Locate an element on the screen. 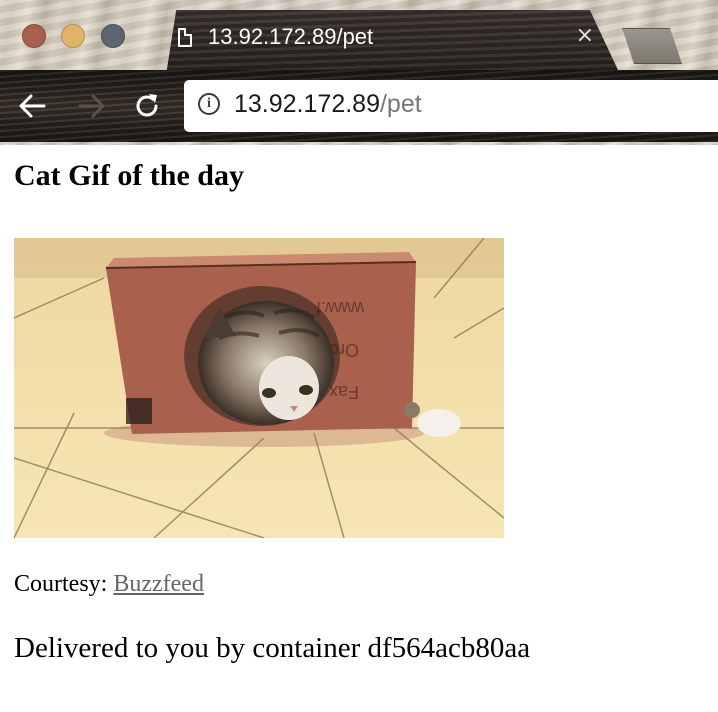 The height and width of the screenshot is (712, 718). back-button is located at coordinates (32, 106).